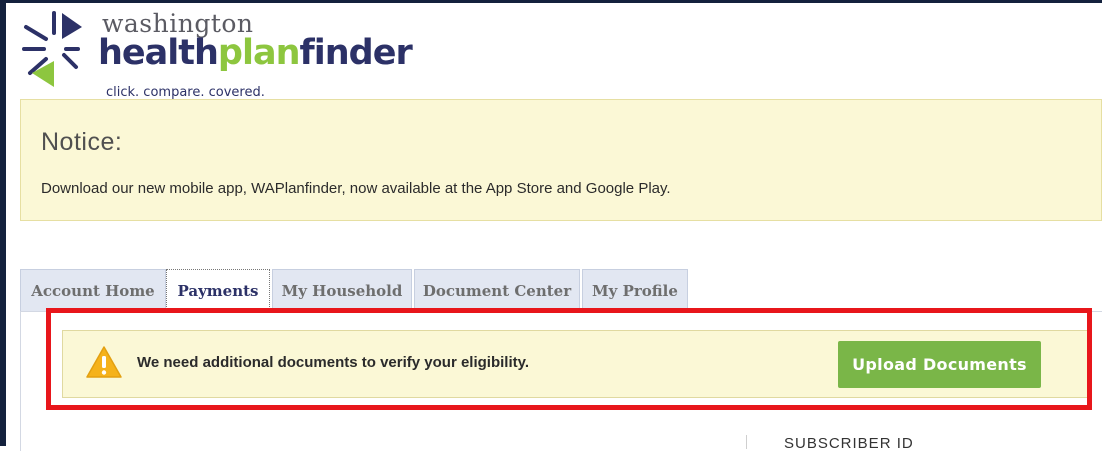  Describe the element at coordinates (635, 290) in the screenshot. I see `tab-my-profile: My Profile` at that location.